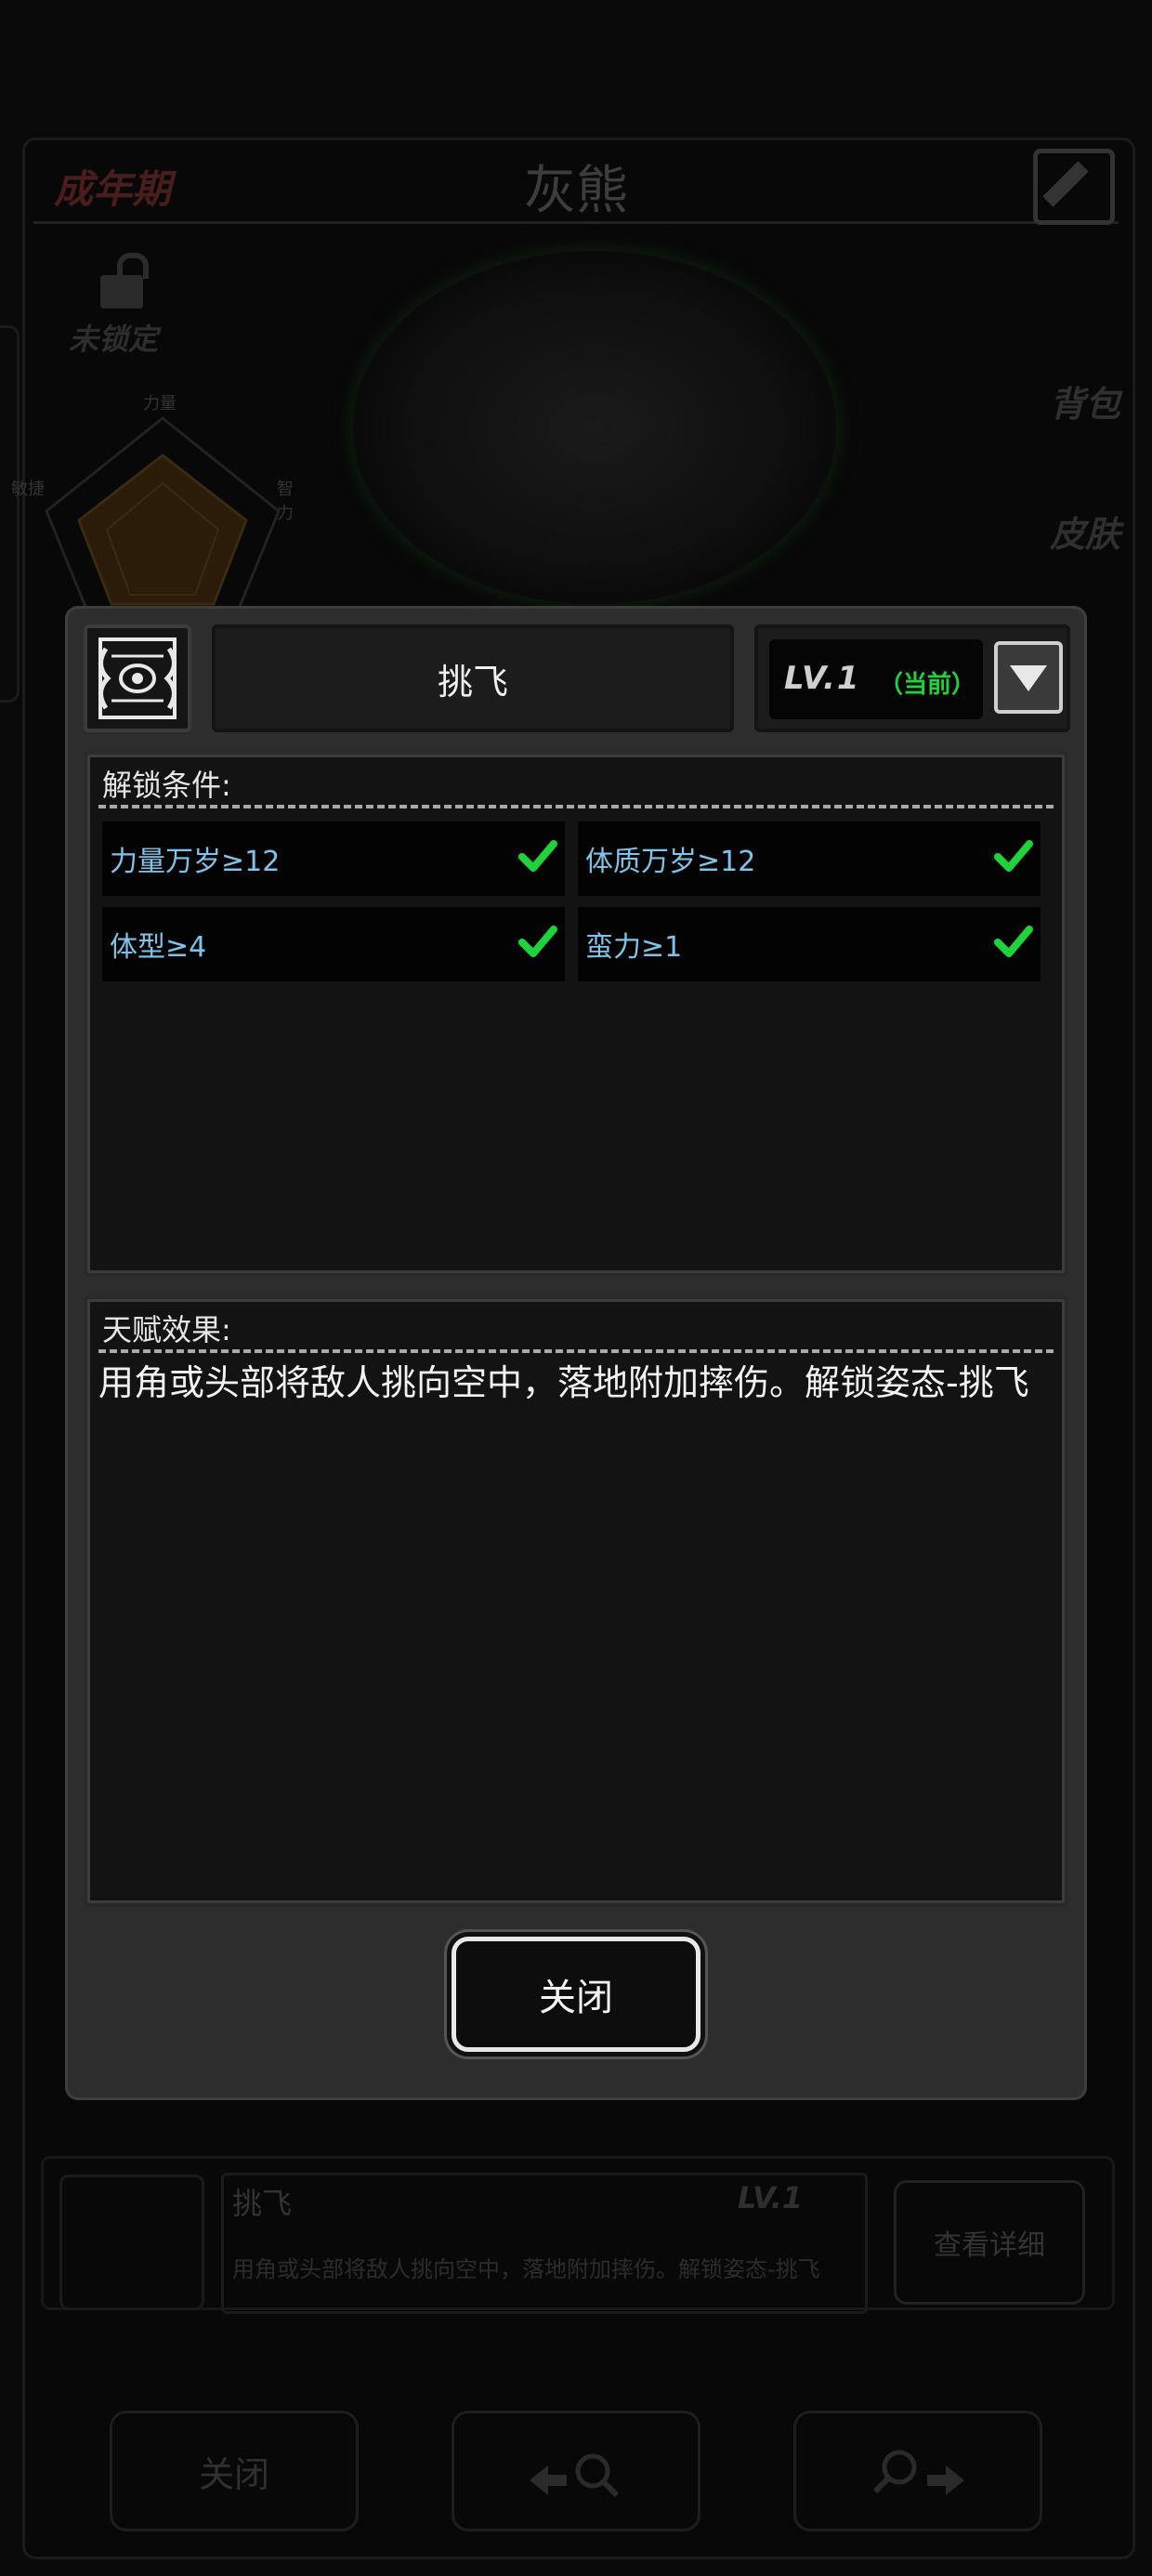  What do you see at coordinates (333, 944) in the screenshot?
I see `condition-item: 体型≥4` at bounding box center [333, 944].